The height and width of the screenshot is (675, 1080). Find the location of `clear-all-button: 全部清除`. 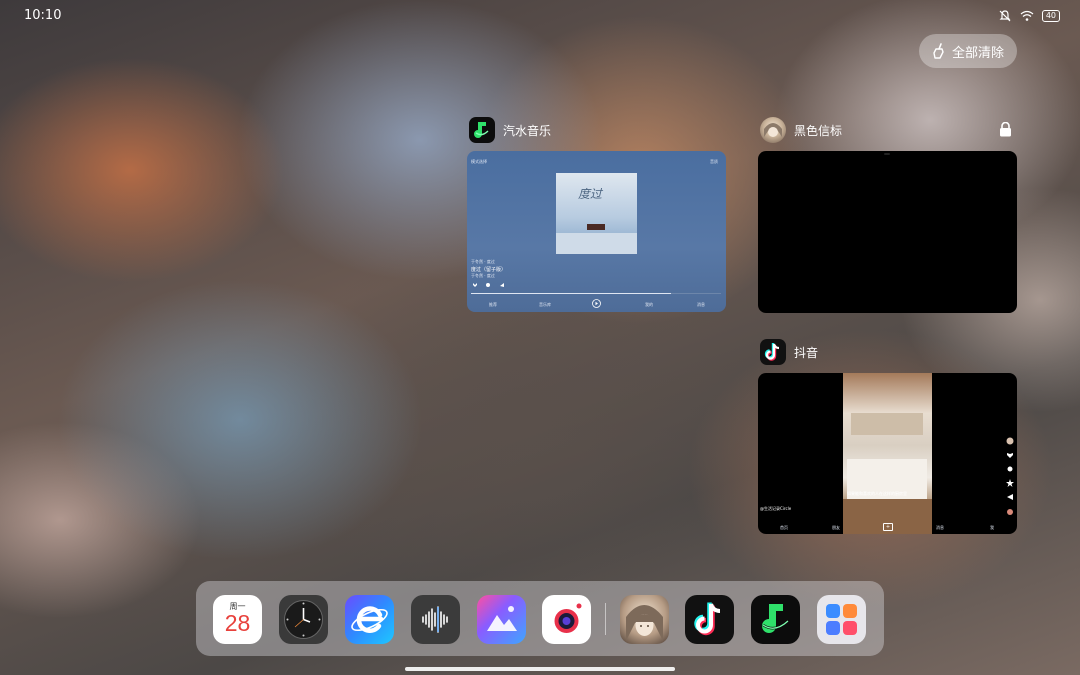

clear-all-button: 全部清除 is located at coordinates (968, 51).